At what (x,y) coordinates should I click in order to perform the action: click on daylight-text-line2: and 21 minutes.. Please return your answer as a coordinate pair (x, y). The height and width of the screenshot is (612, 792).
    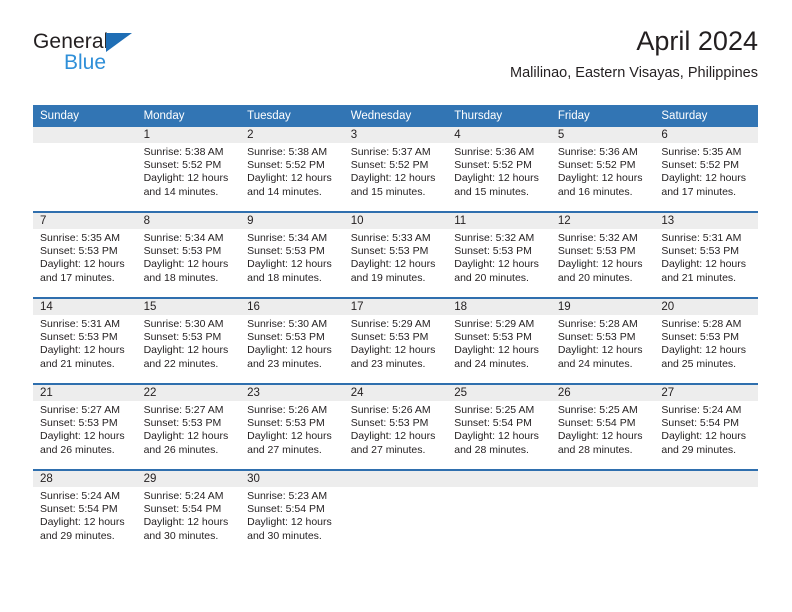
    Looking at the image, I should click on (699, 277).